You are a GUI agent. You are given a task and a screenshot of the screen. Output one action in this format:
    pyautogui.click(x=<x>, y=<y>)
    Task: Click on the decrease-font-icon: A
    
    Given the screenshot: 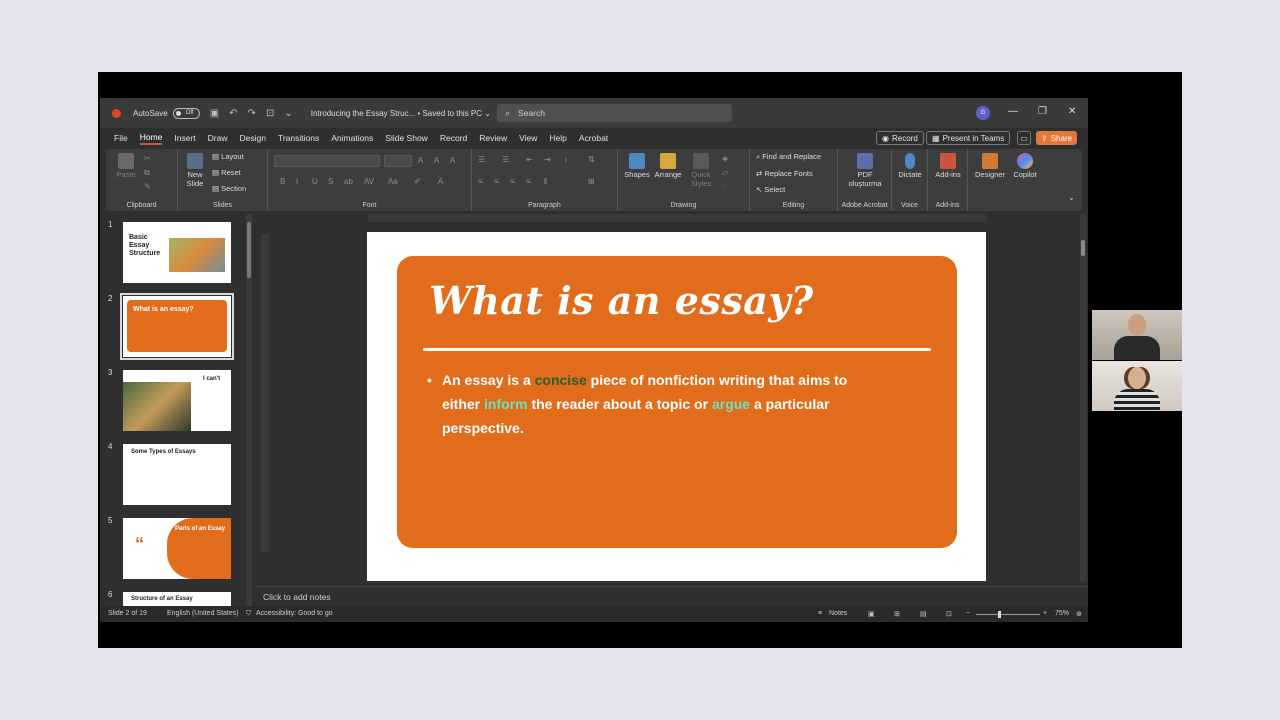 What is the action you would take?
    pyautogui.click(x=436, y=160)
    